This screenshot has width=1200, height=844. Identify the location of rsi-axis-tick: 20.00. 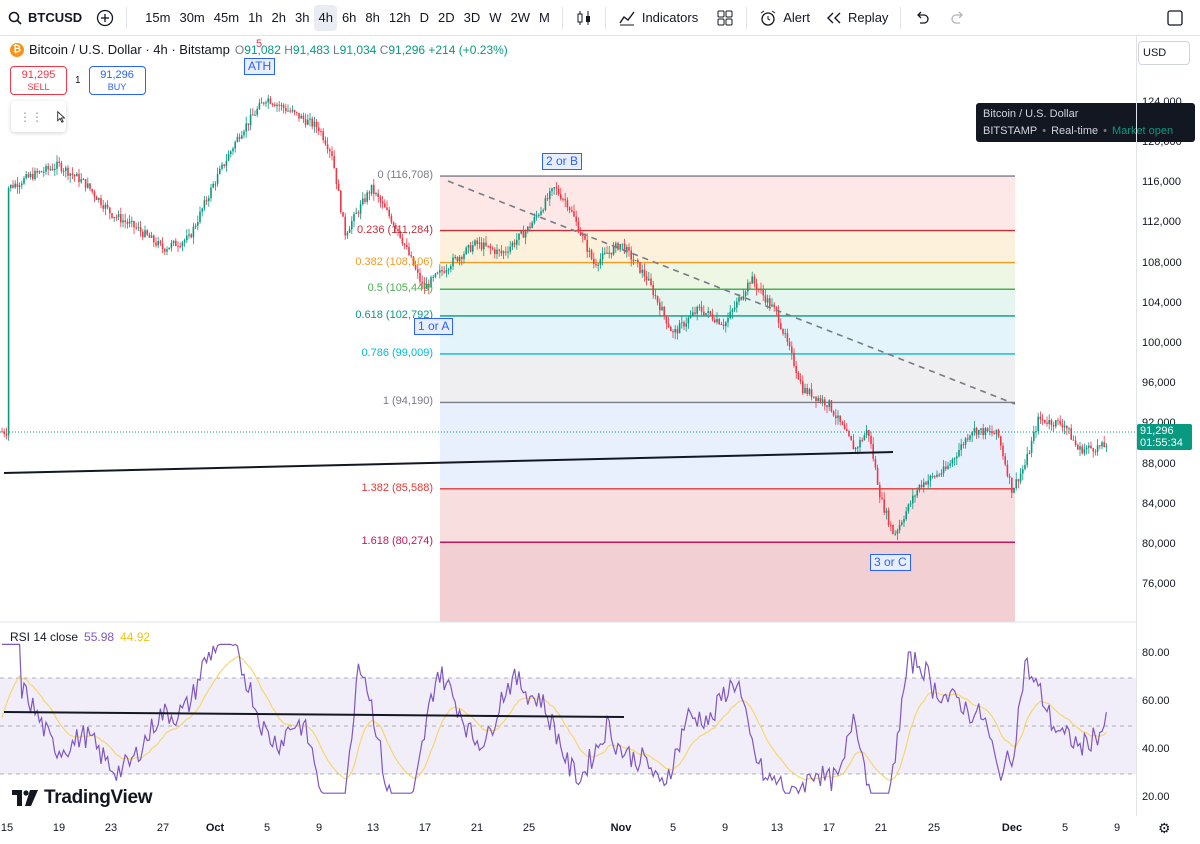
(1156, 797).